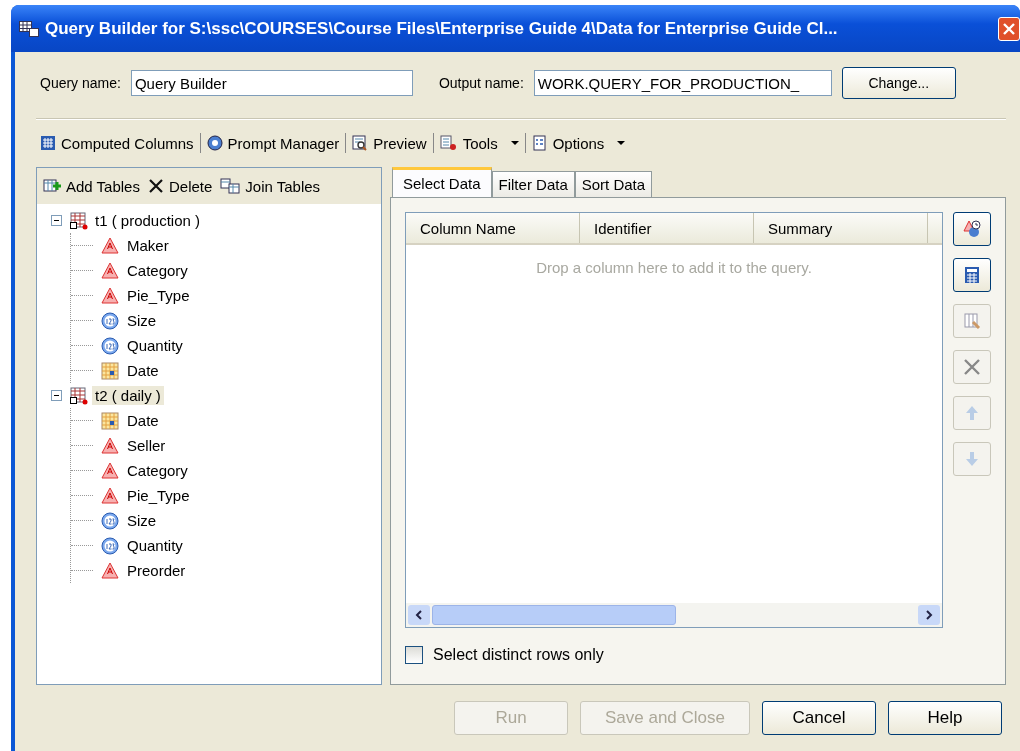  I want to click on scroll-left-button, so click(419, 615).